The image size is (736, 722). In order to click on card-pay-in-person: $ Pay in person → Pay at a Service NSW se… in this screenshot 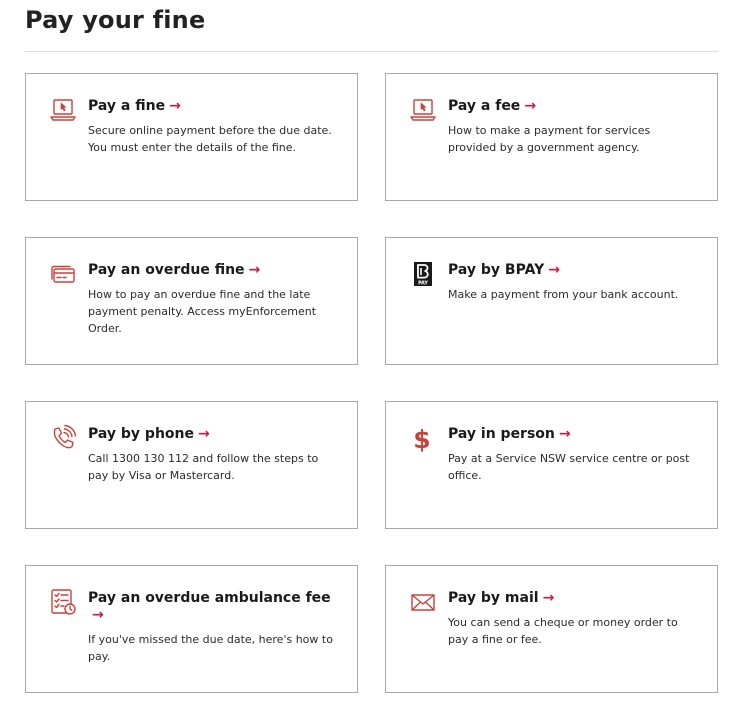, I will do `click(551, 465)`.